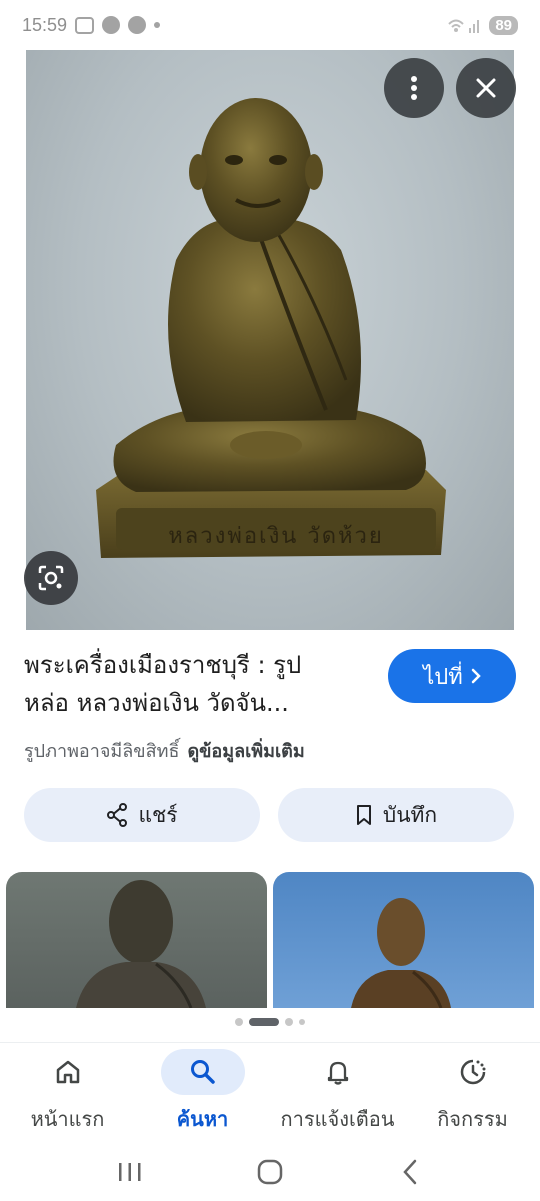 The height and width of the screenshot is (1201, 540). I want to click on search-icon, so click(202, 1072).